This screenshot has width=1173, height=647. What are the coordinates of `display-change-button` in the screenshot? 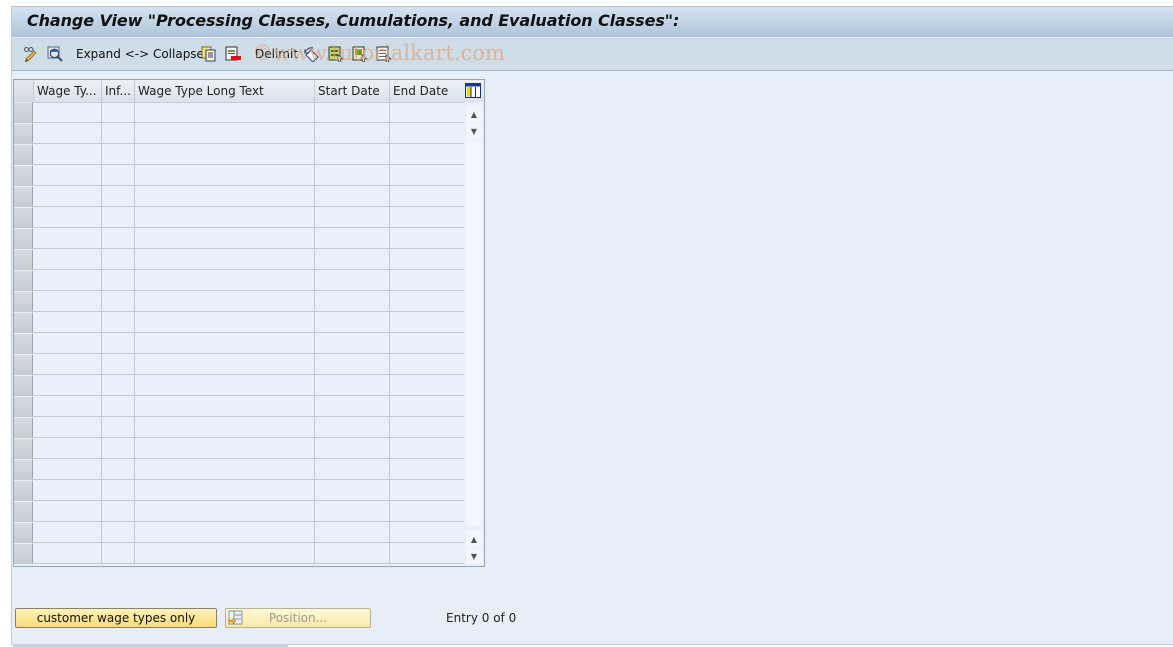 It's located at (31, 54).